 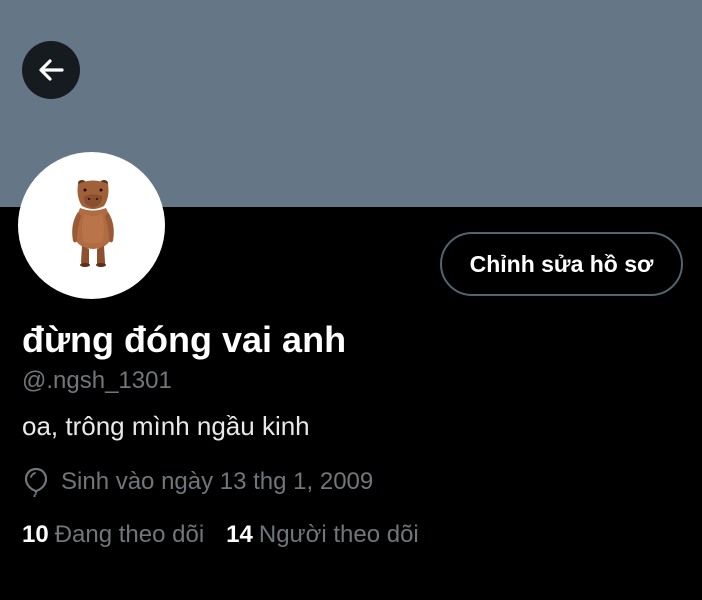 I want to click on following-count: 10, so click(x=35, y=534).